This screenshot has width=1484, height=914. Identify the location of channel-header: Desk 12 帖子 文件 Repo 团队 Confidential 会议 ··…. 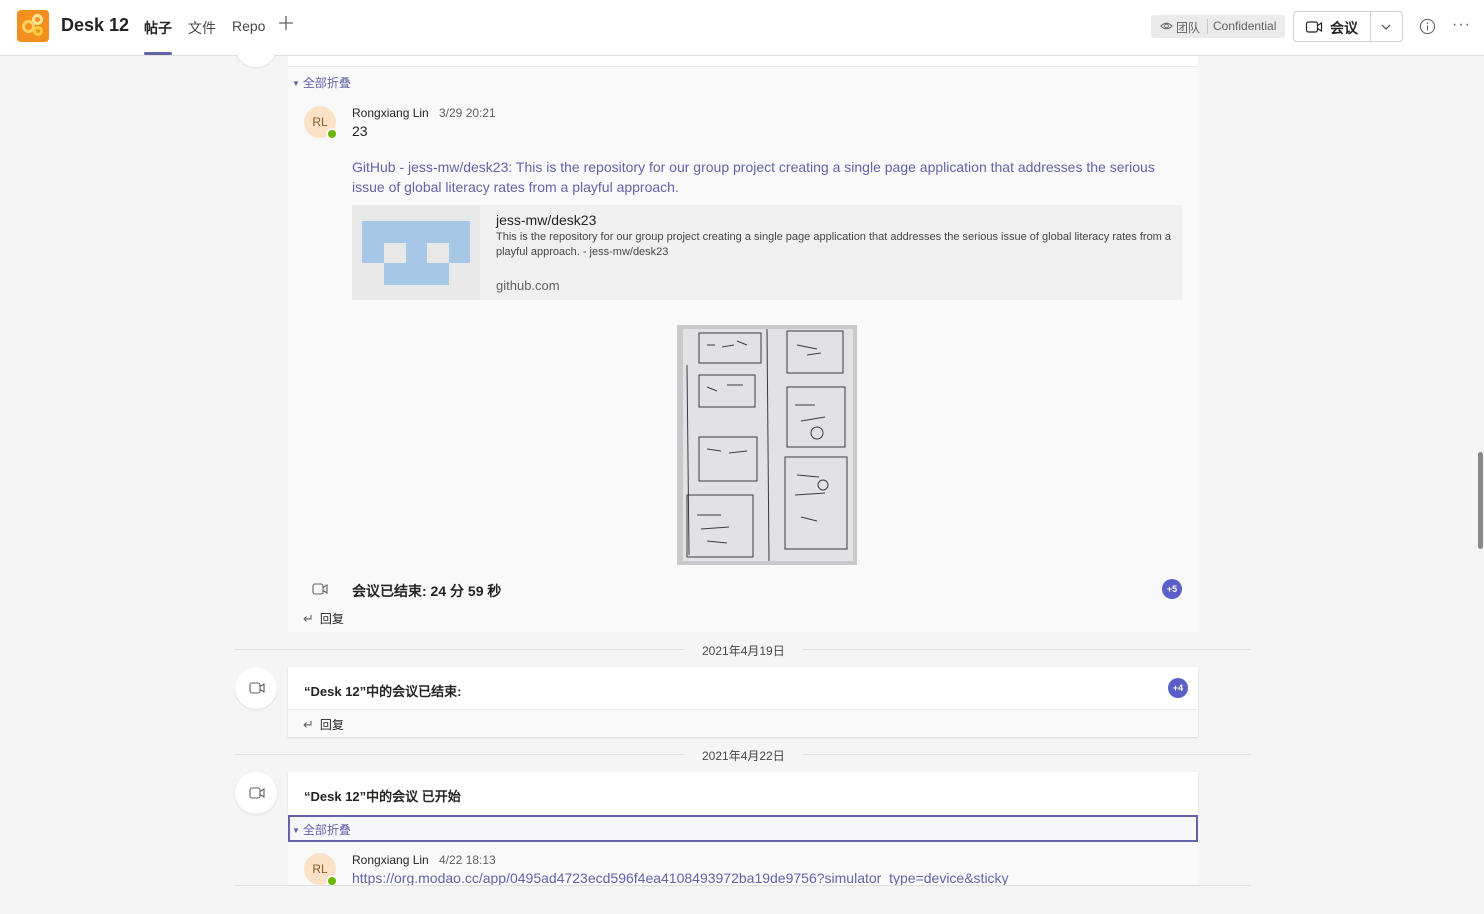
(742, 28).